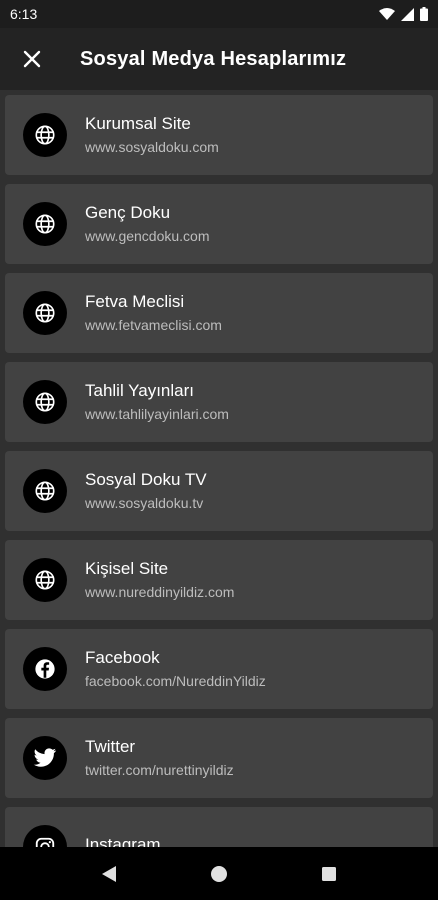 The width and height of the screenshot is (438, 900). I want to click on list-item: Instagram, so click(219, 827).